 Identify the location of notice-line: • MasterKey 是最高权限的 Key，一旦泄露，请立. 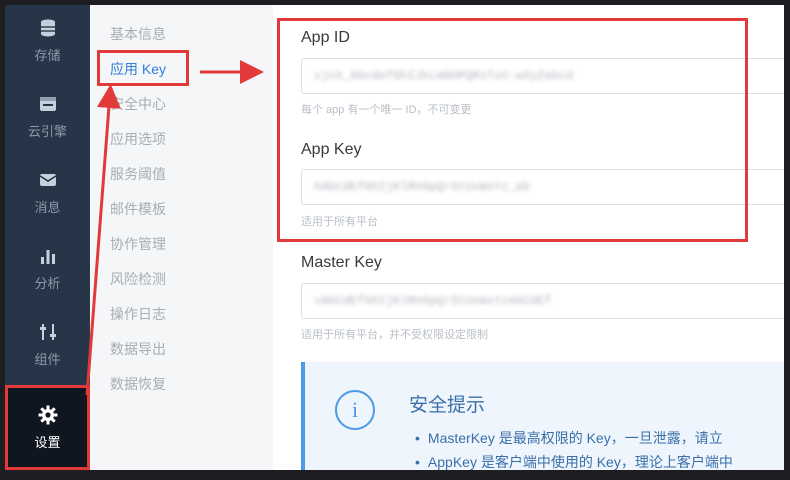
(569, 438).